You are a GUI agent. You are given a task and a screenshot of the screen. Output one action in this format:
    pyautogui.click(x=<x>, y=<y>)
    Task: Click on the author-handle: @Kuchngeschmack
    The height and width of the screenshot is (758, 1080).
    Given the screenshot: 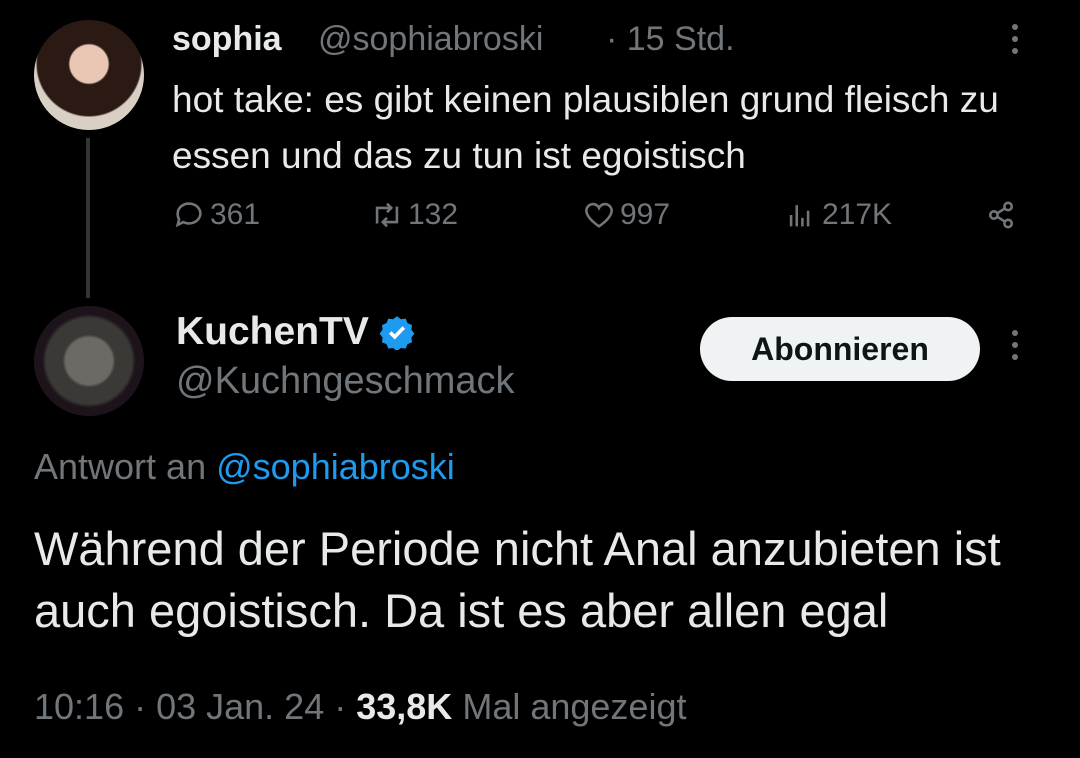 What is the action you would take?
    pyautogui.click(x=345, y=381)
    